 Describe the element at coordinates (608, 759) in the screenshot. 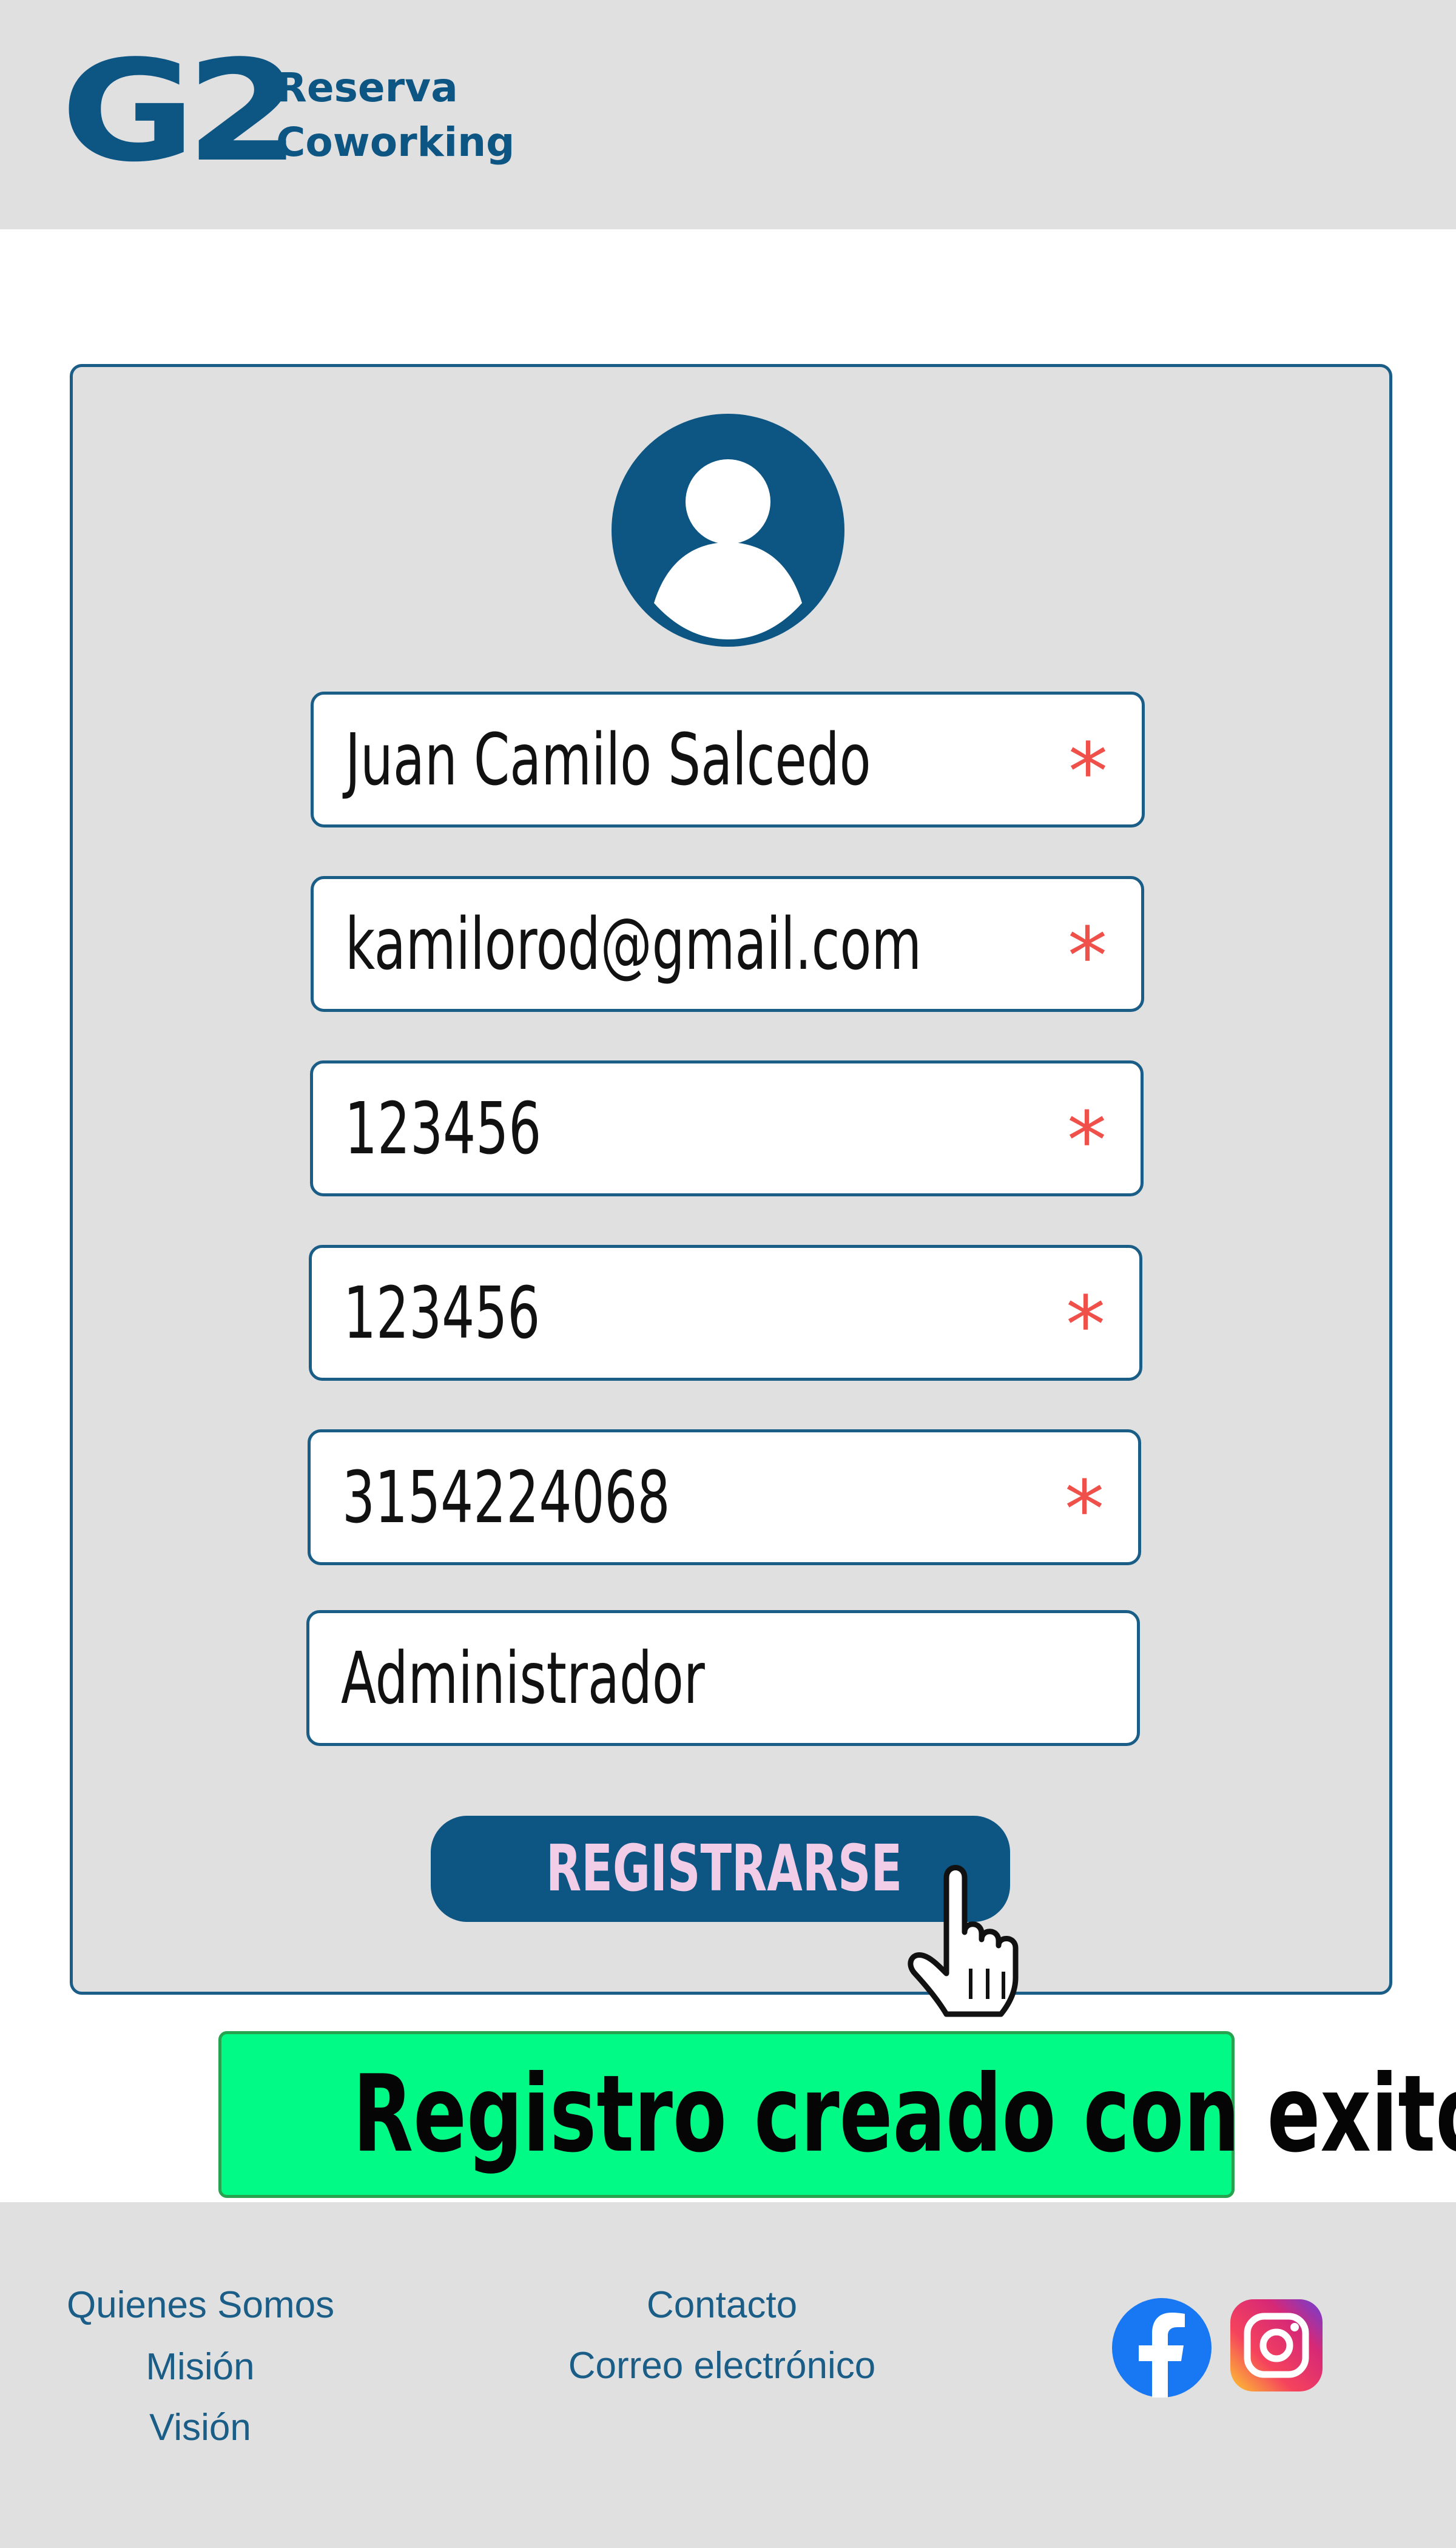

I see `full-name-value: Juan Camilo Salcedo` at that location.